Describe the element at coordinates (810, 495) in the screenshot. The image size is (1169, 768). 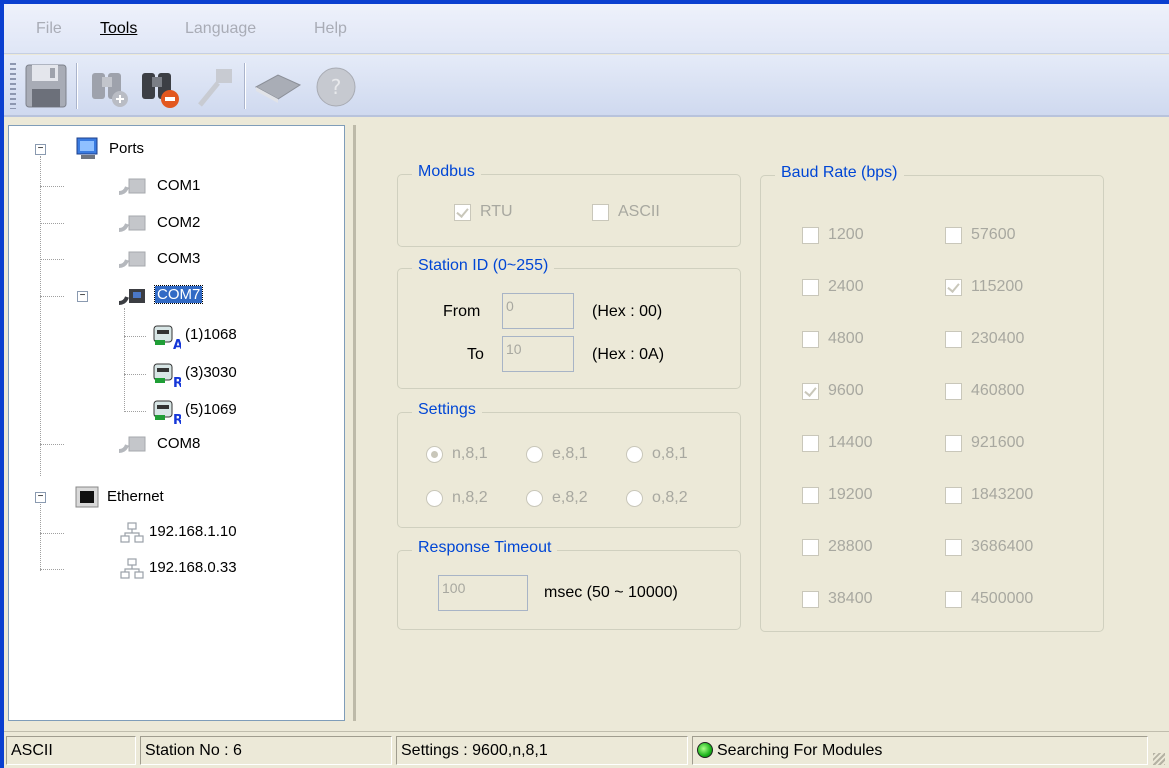
I see `baud-19200-checkbox` at that location.